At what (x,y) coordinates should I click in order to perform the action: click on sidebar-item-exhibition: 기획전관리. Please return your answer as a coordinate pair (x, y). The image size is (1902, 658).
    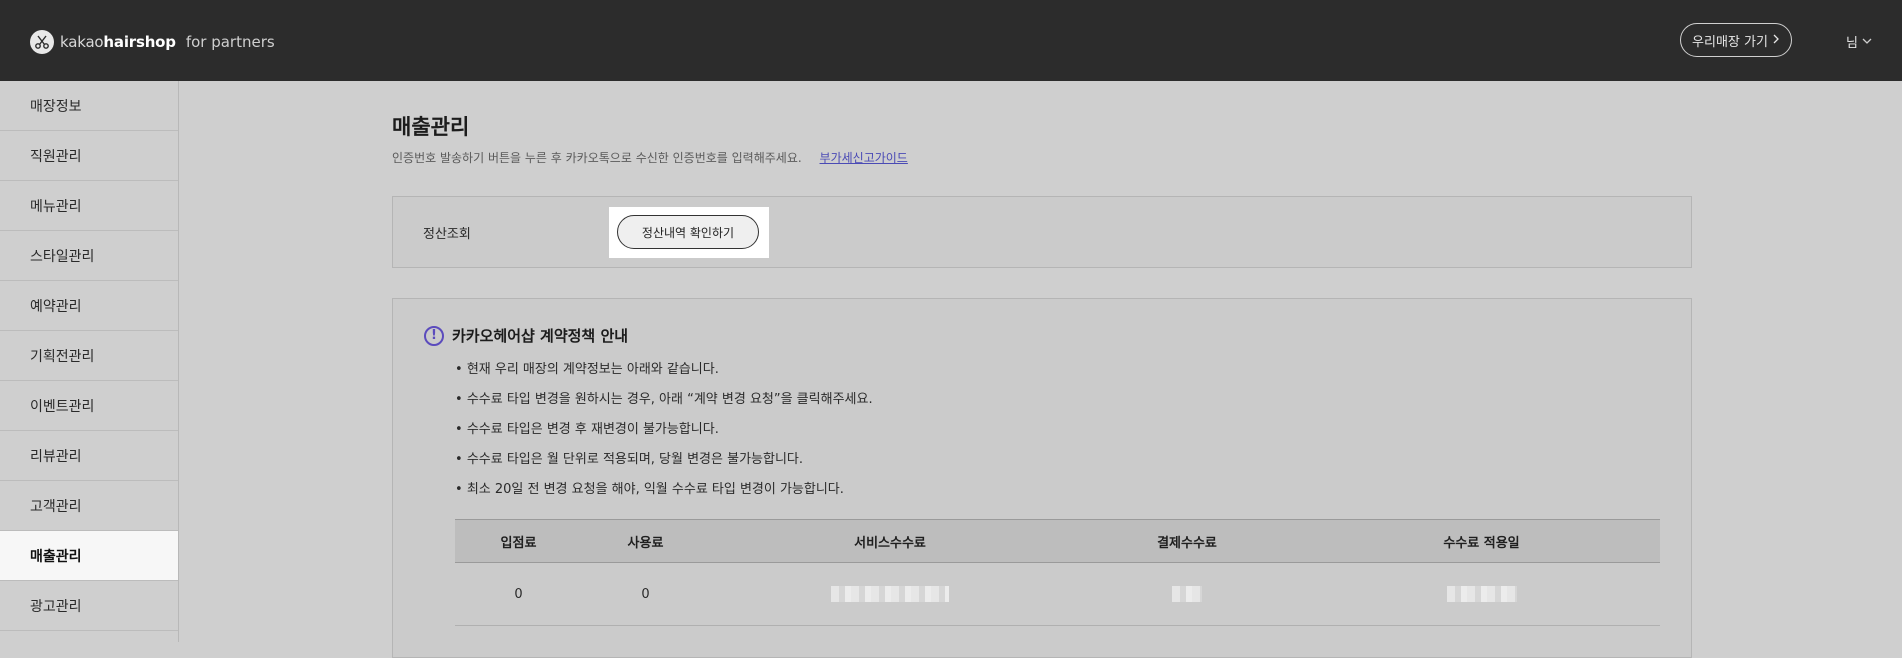
    Looking at the image, I should click on (89, 356).